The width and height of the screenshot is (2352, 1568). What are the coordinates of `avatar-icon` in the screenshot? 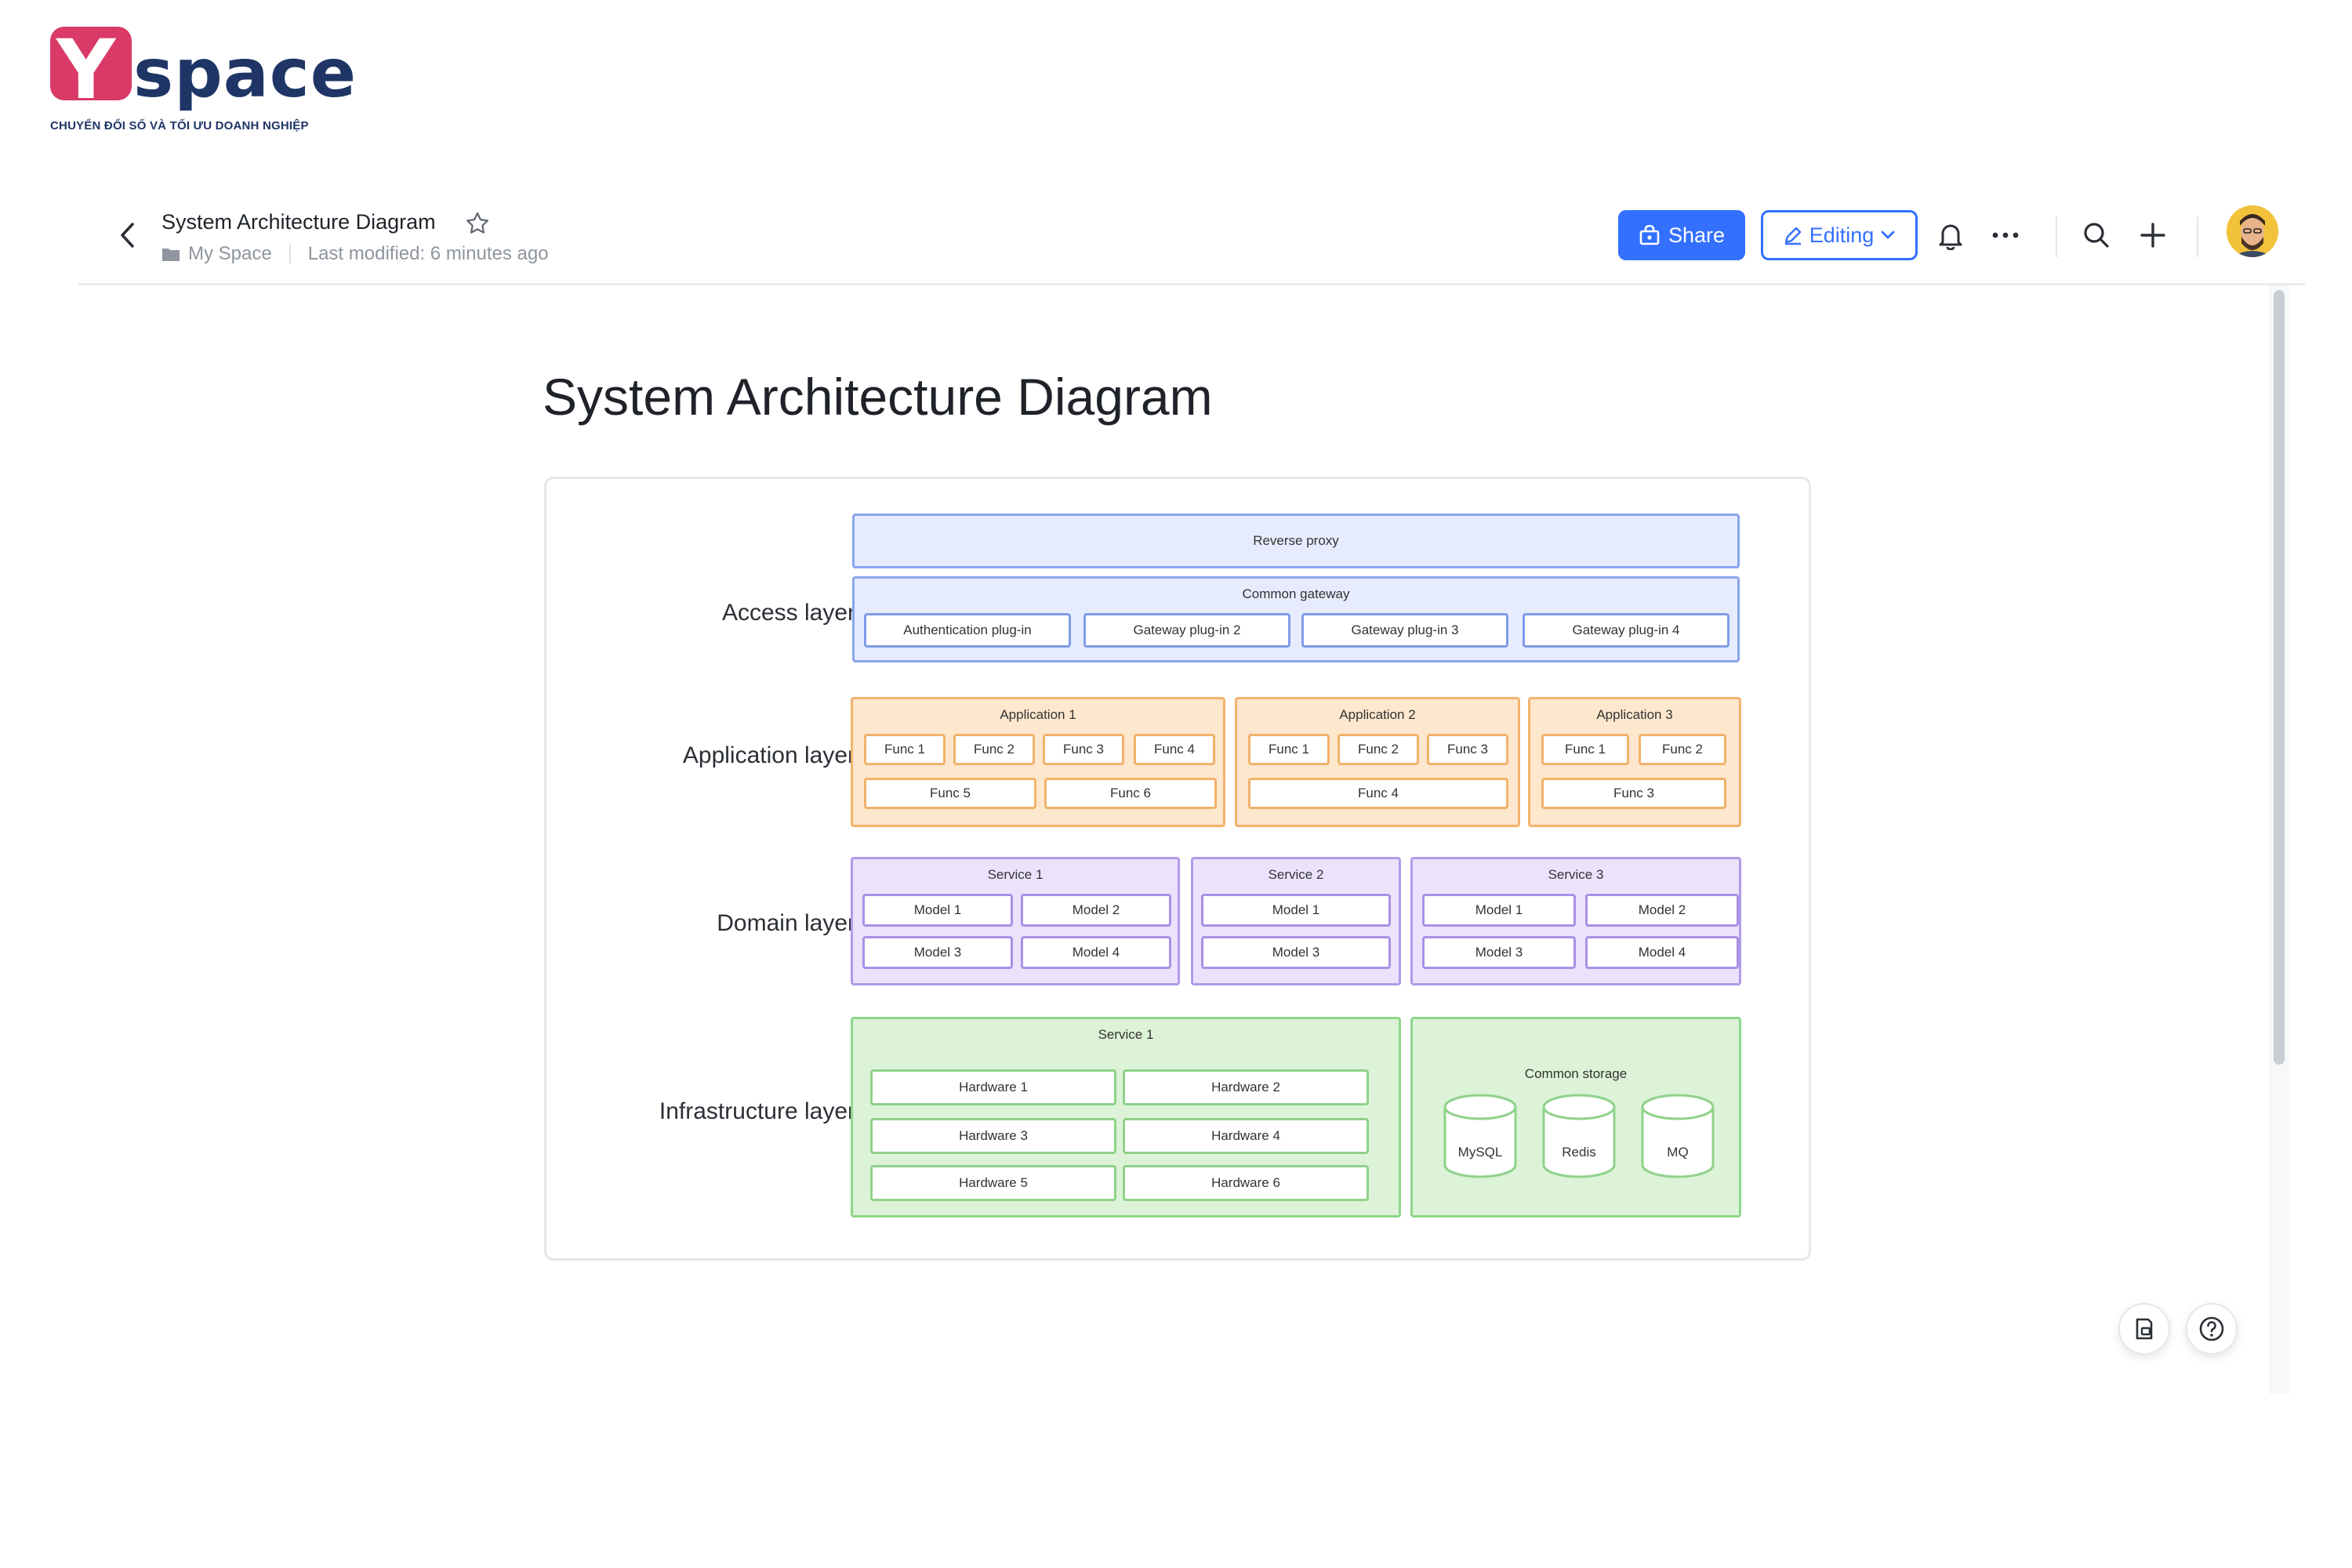 It's located at (2252, 231).